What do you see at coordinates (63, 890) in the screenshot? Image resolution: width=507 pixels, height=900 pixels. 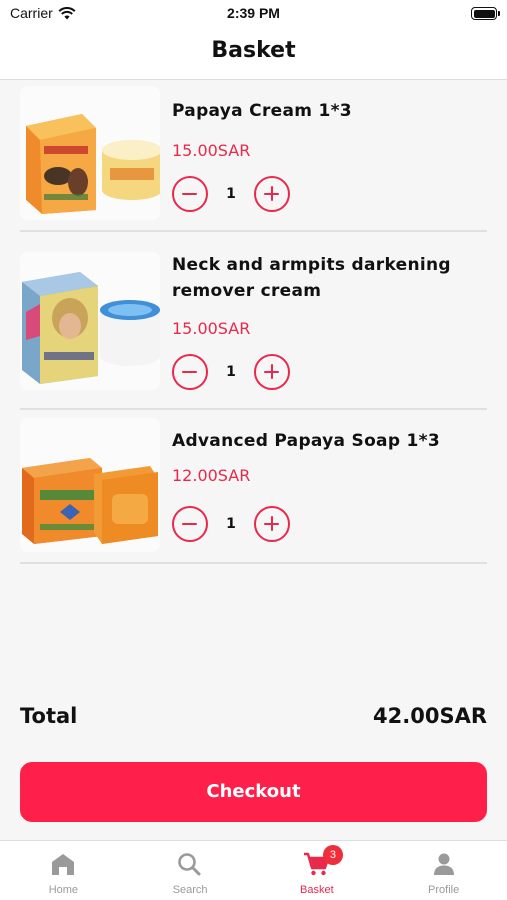 I see `tab-label: Home` at bounding box center [63, 890].